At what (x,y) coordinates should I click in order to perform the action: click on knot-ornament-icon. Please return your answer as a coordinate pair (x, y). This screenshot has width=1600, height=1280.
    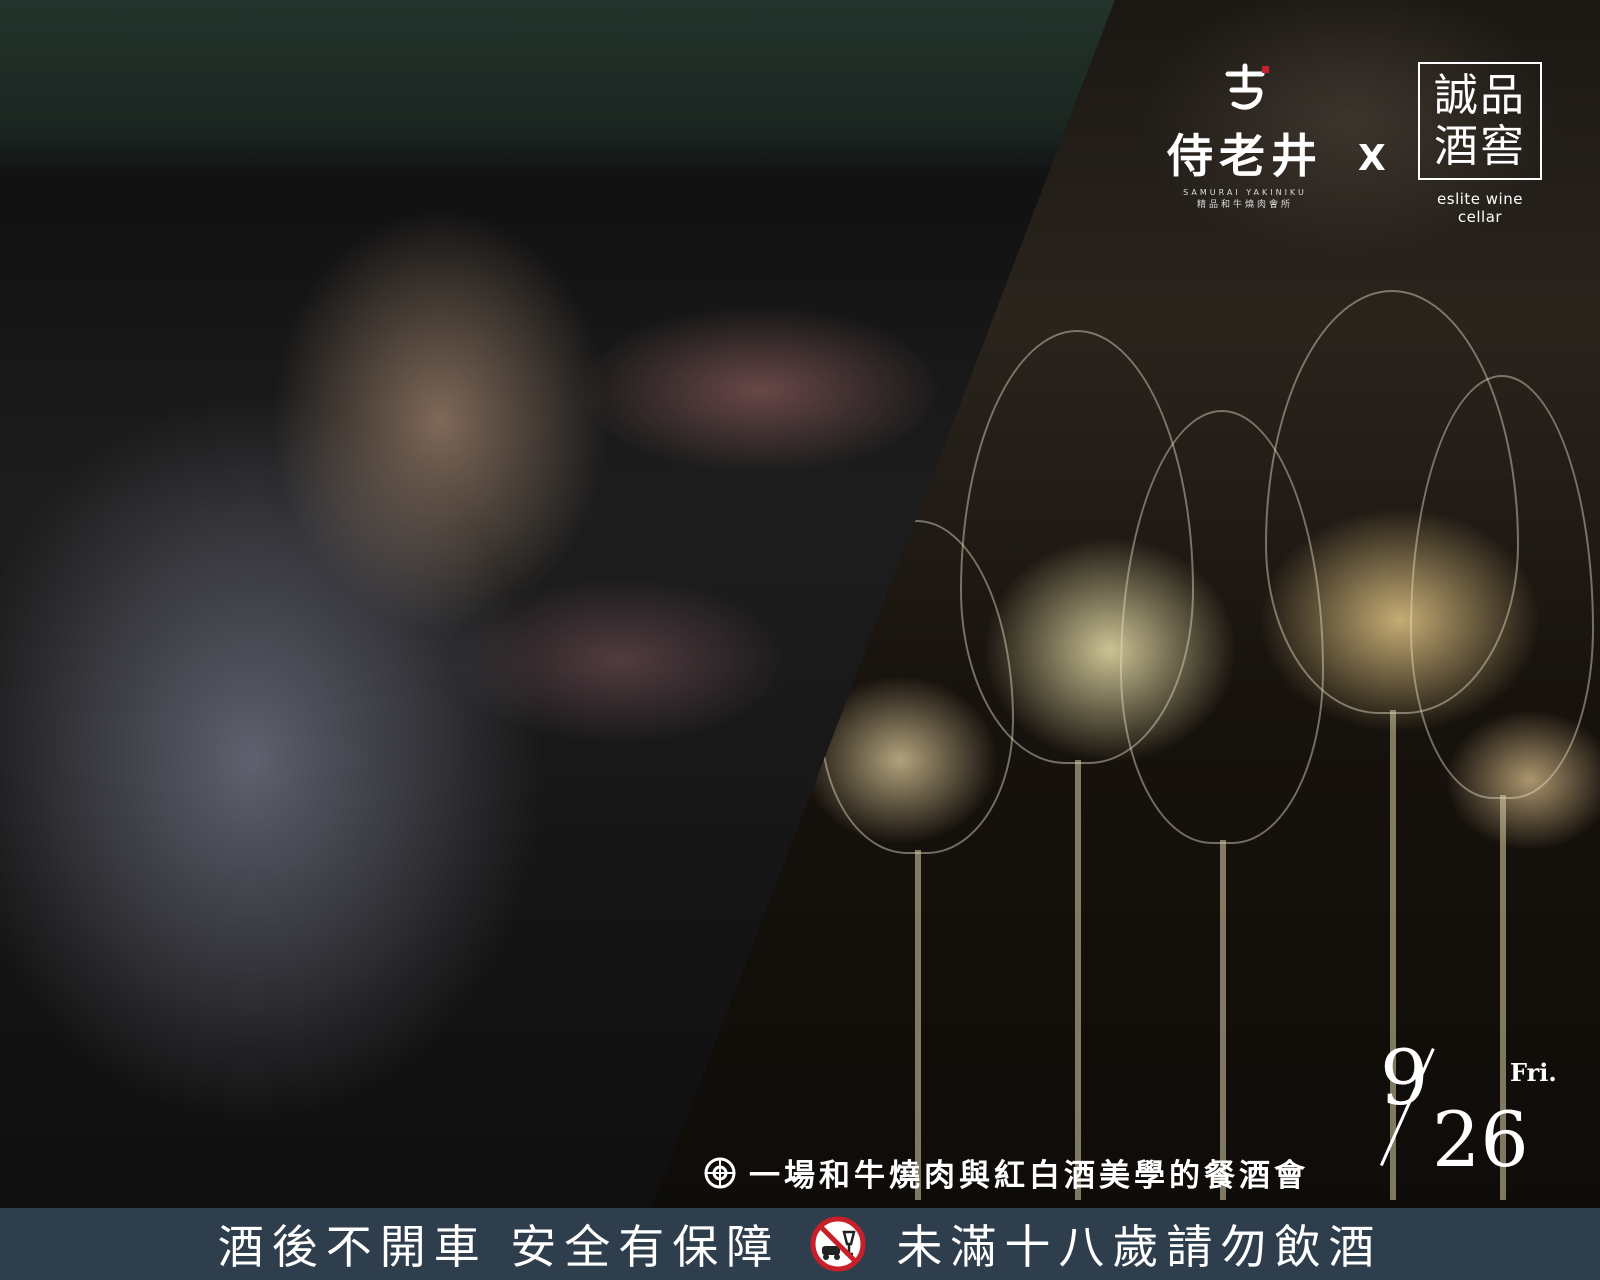
    Looking at the image, I should click on (720, 1172).